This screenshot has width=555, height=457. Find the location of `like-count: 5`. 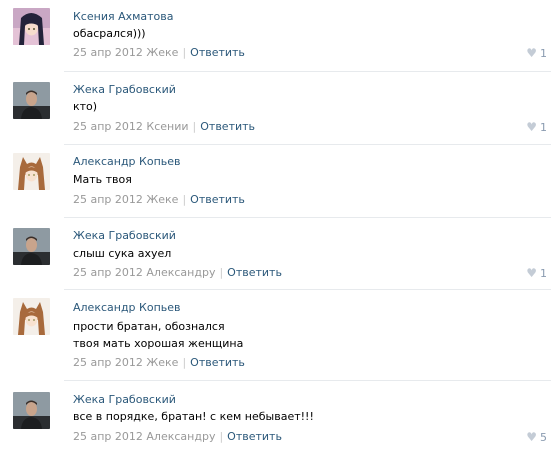

like-count: 5 is located at coordinates (543, 437).